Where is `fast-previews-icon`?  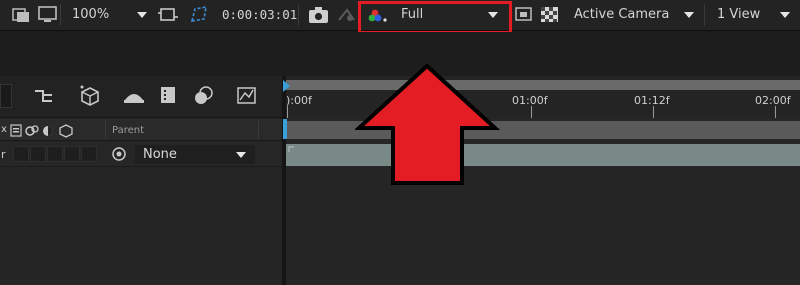
fast-previews-icon is located at coordinates (524, 15).